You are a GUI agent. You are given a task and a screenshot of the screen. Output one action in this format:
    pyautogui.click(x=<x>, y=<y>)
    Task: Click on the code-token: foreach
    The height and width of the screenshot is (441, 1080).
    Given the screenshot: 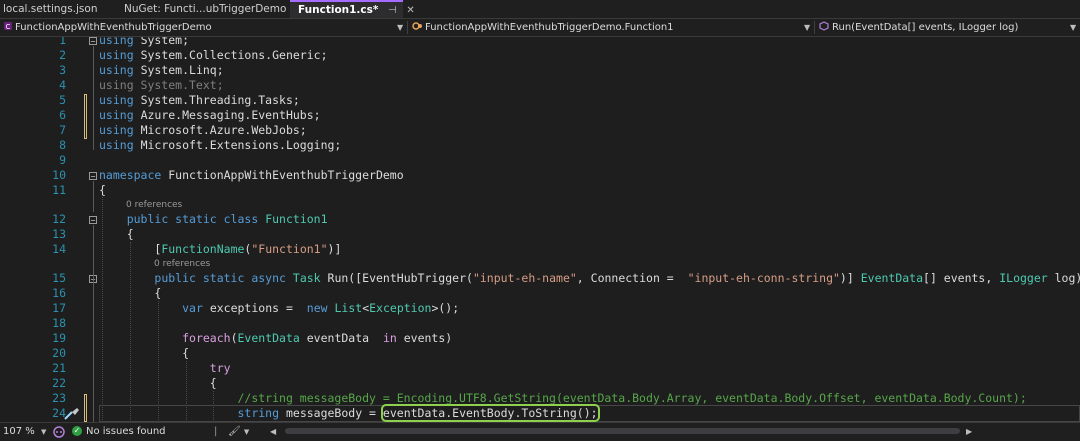 What is the action you would take?
    pyautogui.click(x=206, y=338)
    